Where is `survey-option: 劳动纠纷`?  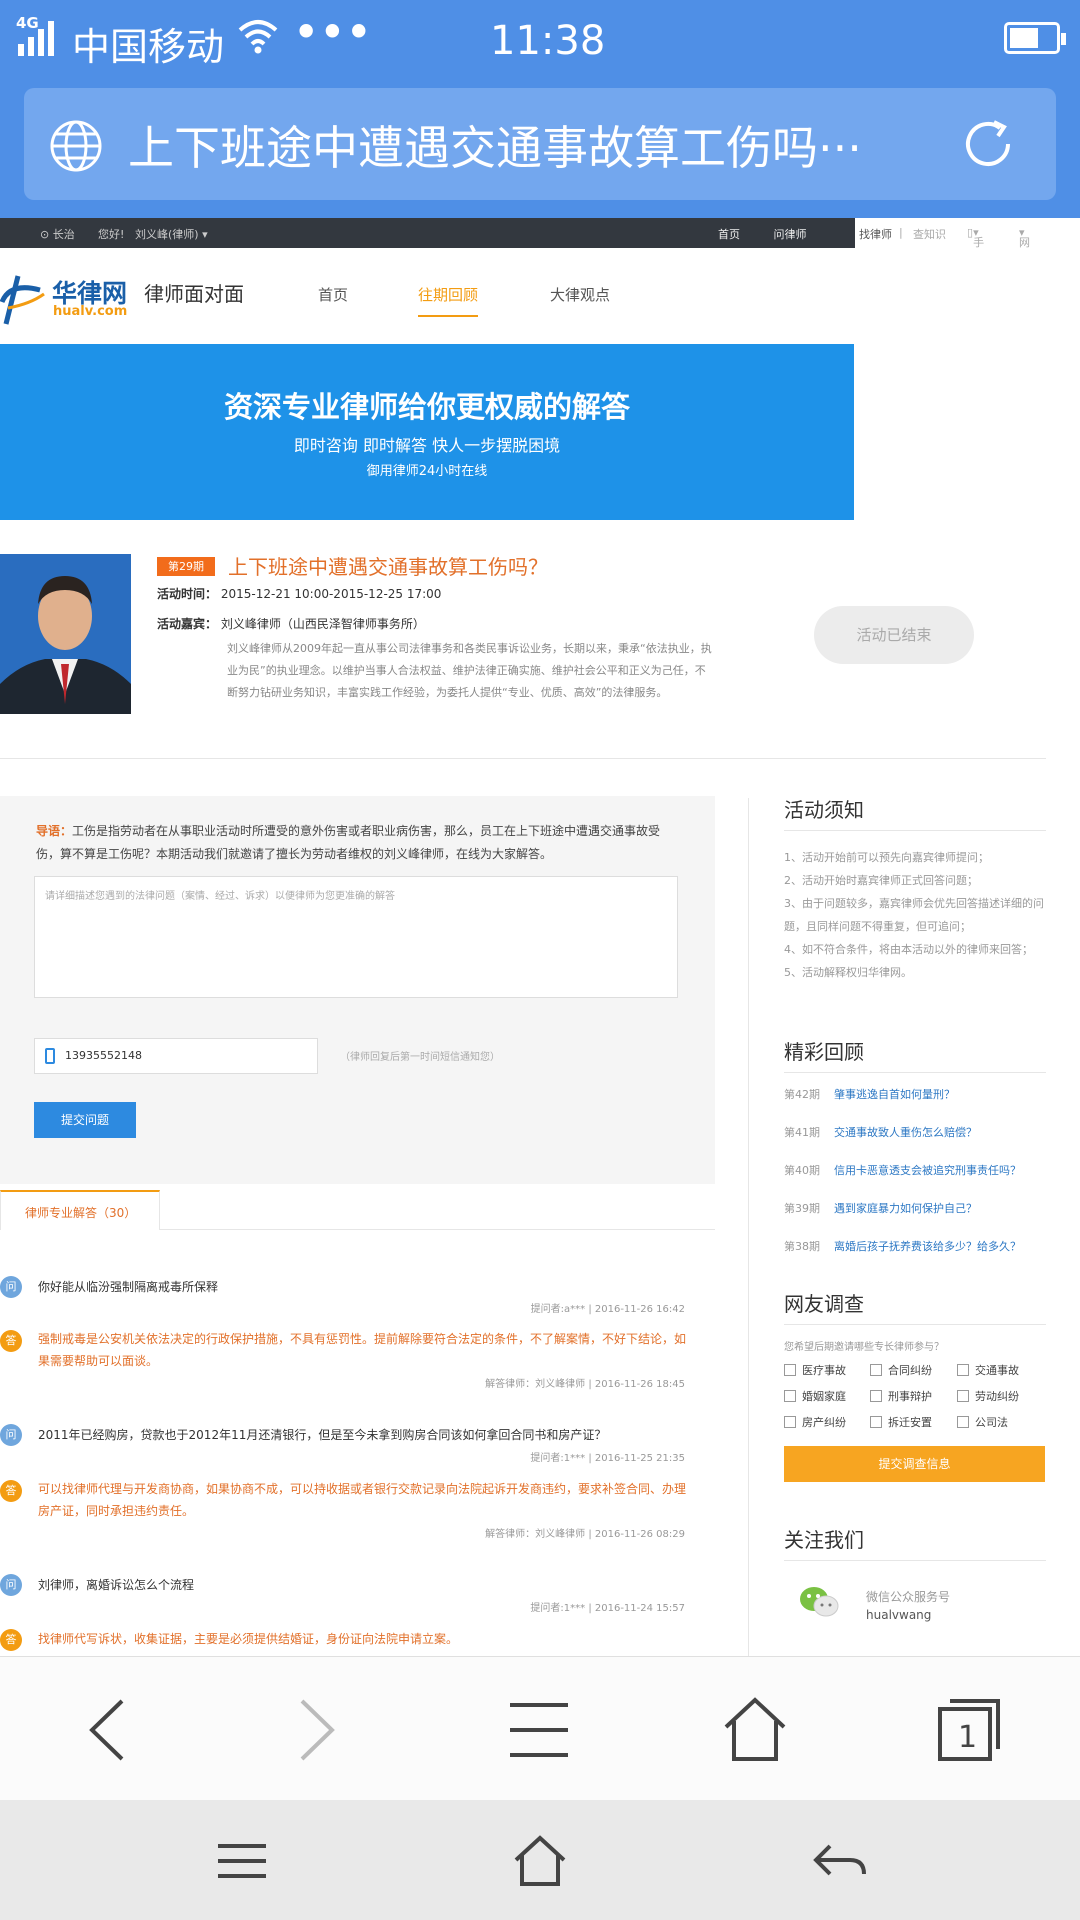 survey-option: 劳动纠纷 is located at coordinates (988, 1396).